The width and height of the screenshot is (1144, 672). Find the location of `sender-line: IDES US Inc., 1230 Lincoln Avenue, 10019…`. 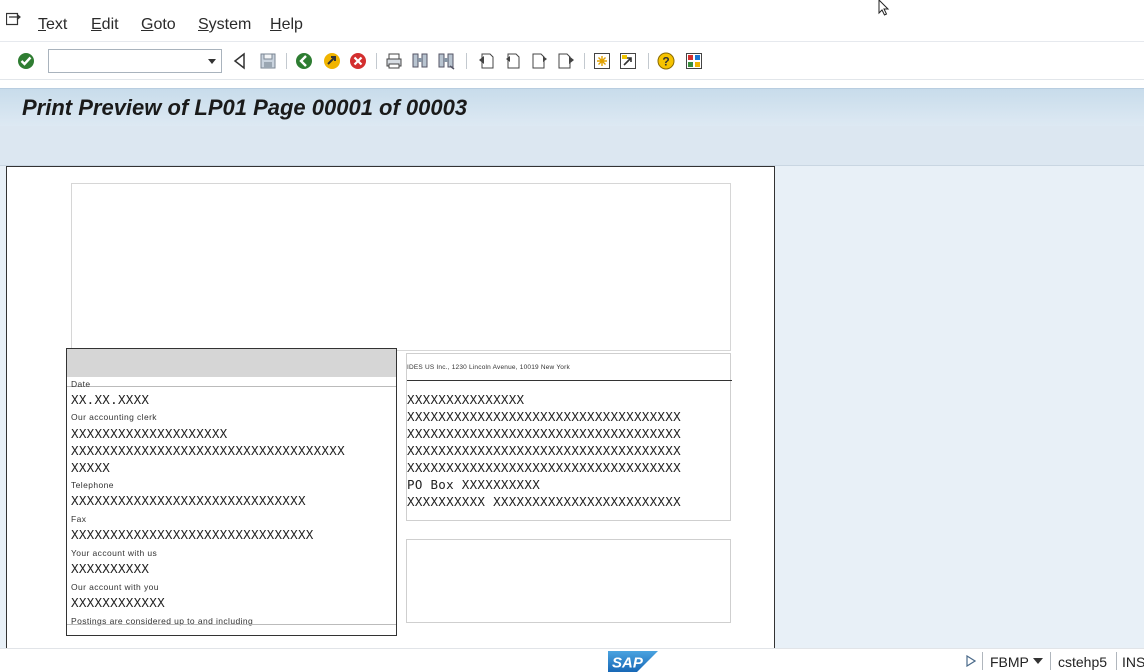

sender-line: IDES US Inc., 1230 Lincoln Avenue, 10019… is located at coordinates (488, 367).